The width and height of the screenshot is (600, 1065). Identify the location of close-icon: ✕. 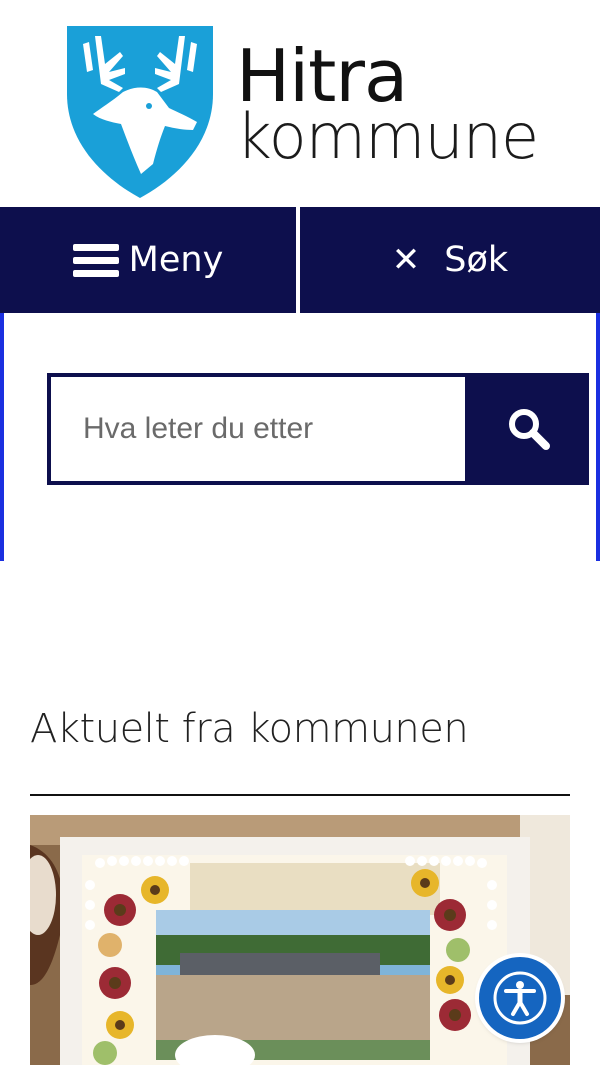
(406, 260).